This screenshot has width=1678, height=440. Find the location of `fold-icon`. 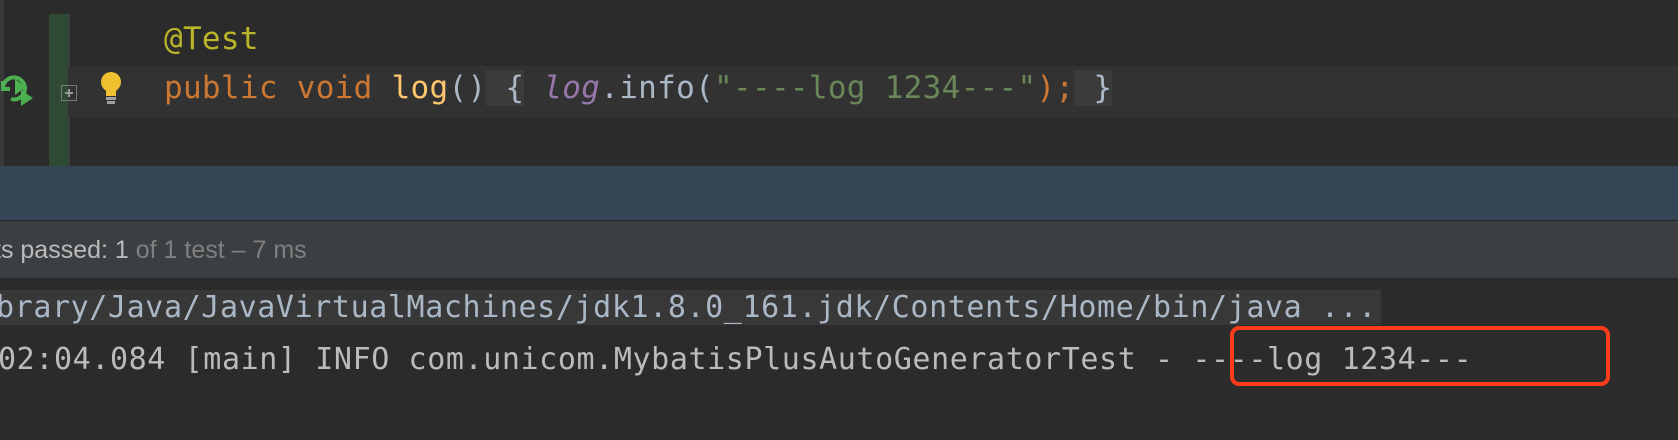

fold-icon is located at coordinates (69, 93).